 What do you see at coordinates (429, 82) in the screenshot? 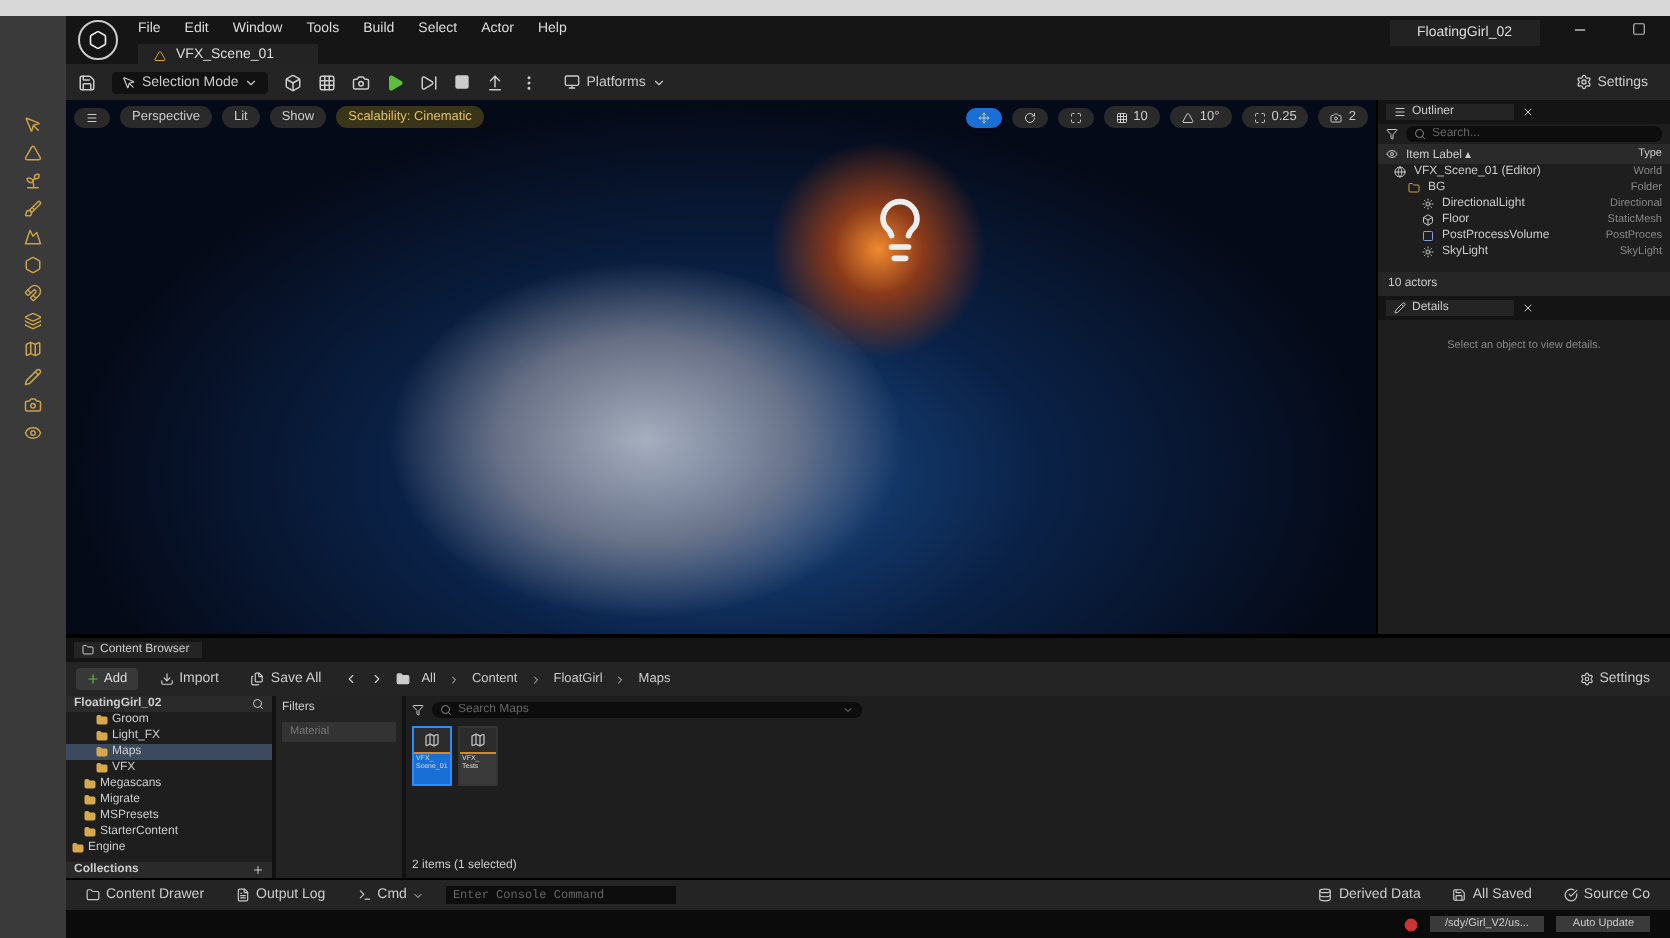
I see `skip-icon` at bounding box center [429, 82].